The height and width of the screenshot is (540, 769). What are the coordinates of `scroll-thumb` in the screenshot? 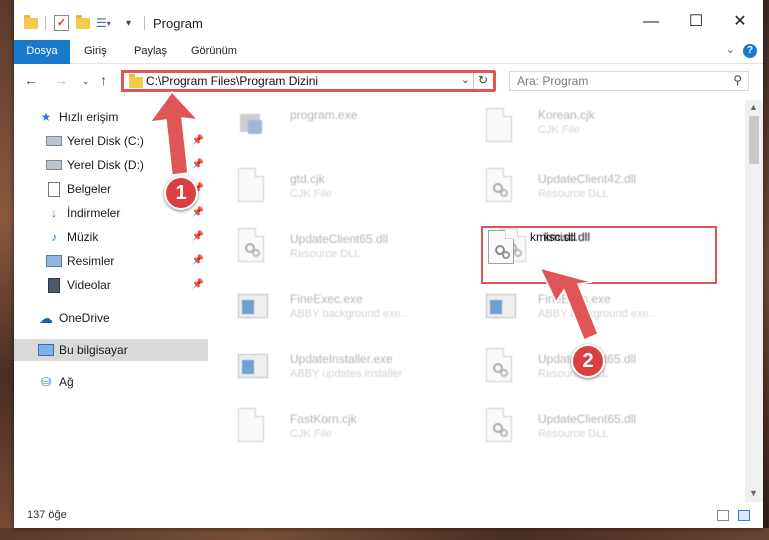 It's located at (754, 140).